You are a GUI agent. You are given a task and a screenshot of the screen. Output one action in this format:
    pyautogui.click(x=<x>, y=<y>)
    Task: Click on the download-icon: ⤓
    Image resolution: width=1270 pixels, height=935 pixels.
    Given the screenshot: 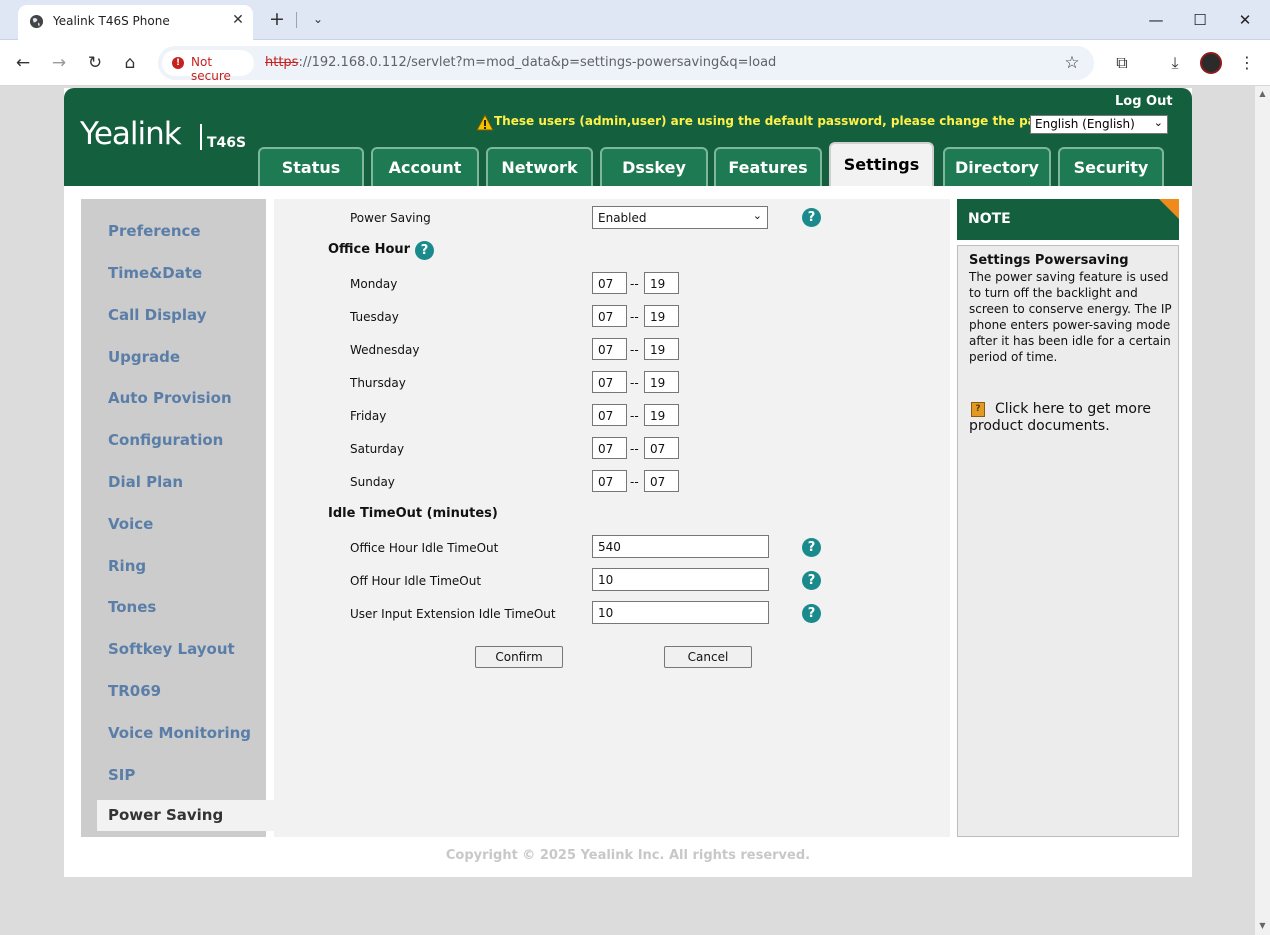 What is the action you would take?
    pyautogui.click(x=1175, y=63)
    